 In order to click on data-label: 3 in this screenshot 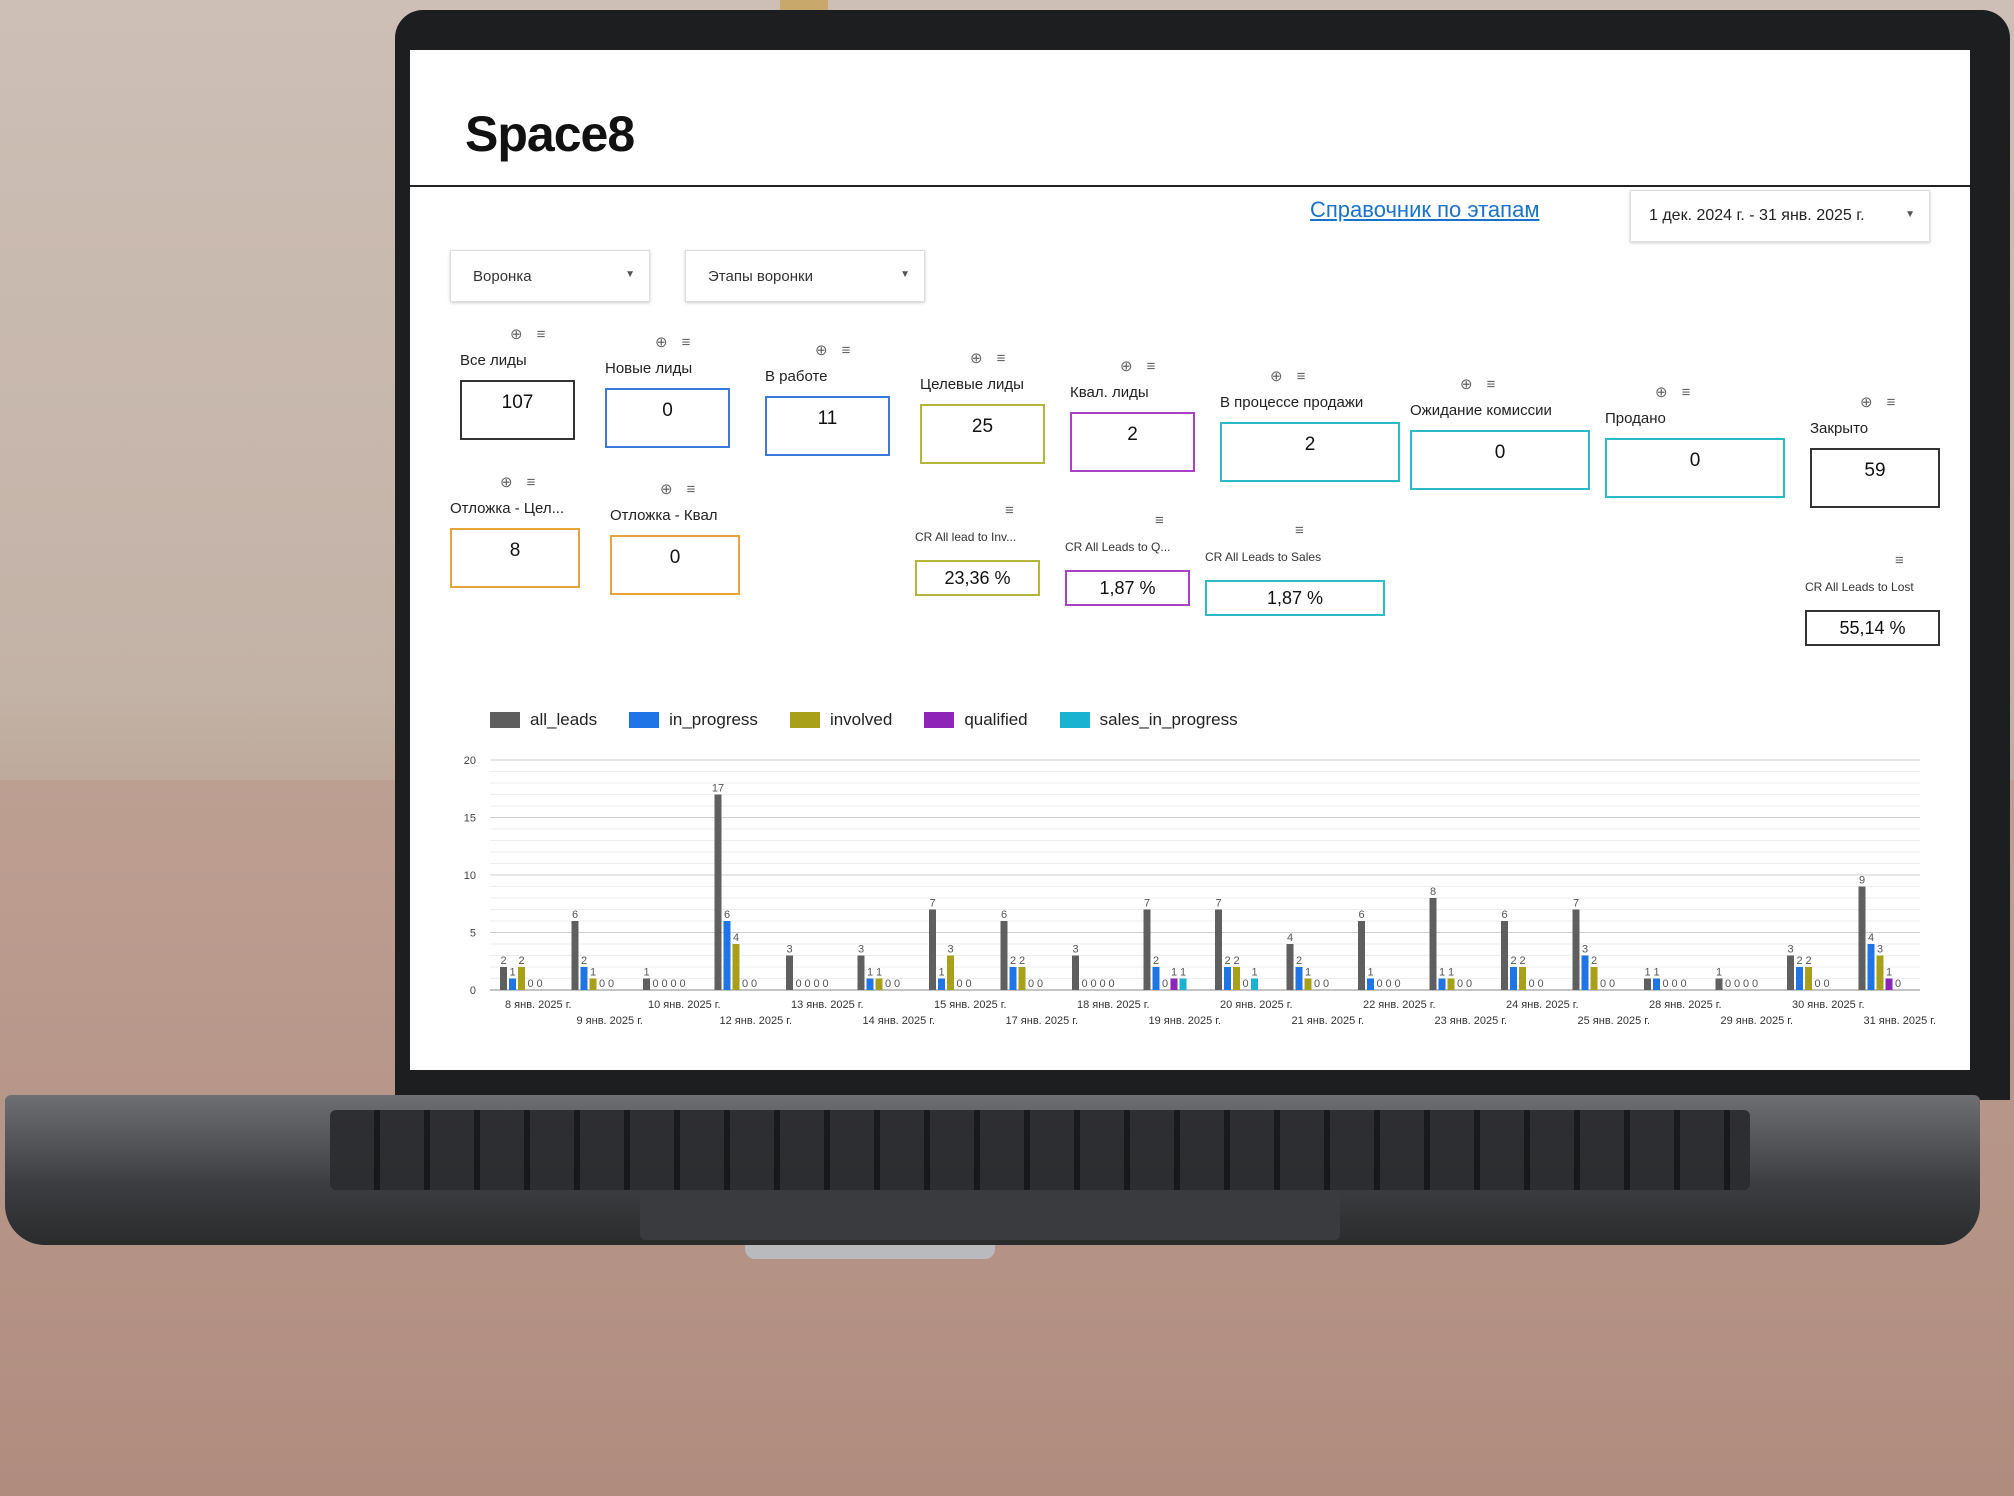, I will do `click(1075, 950)`.